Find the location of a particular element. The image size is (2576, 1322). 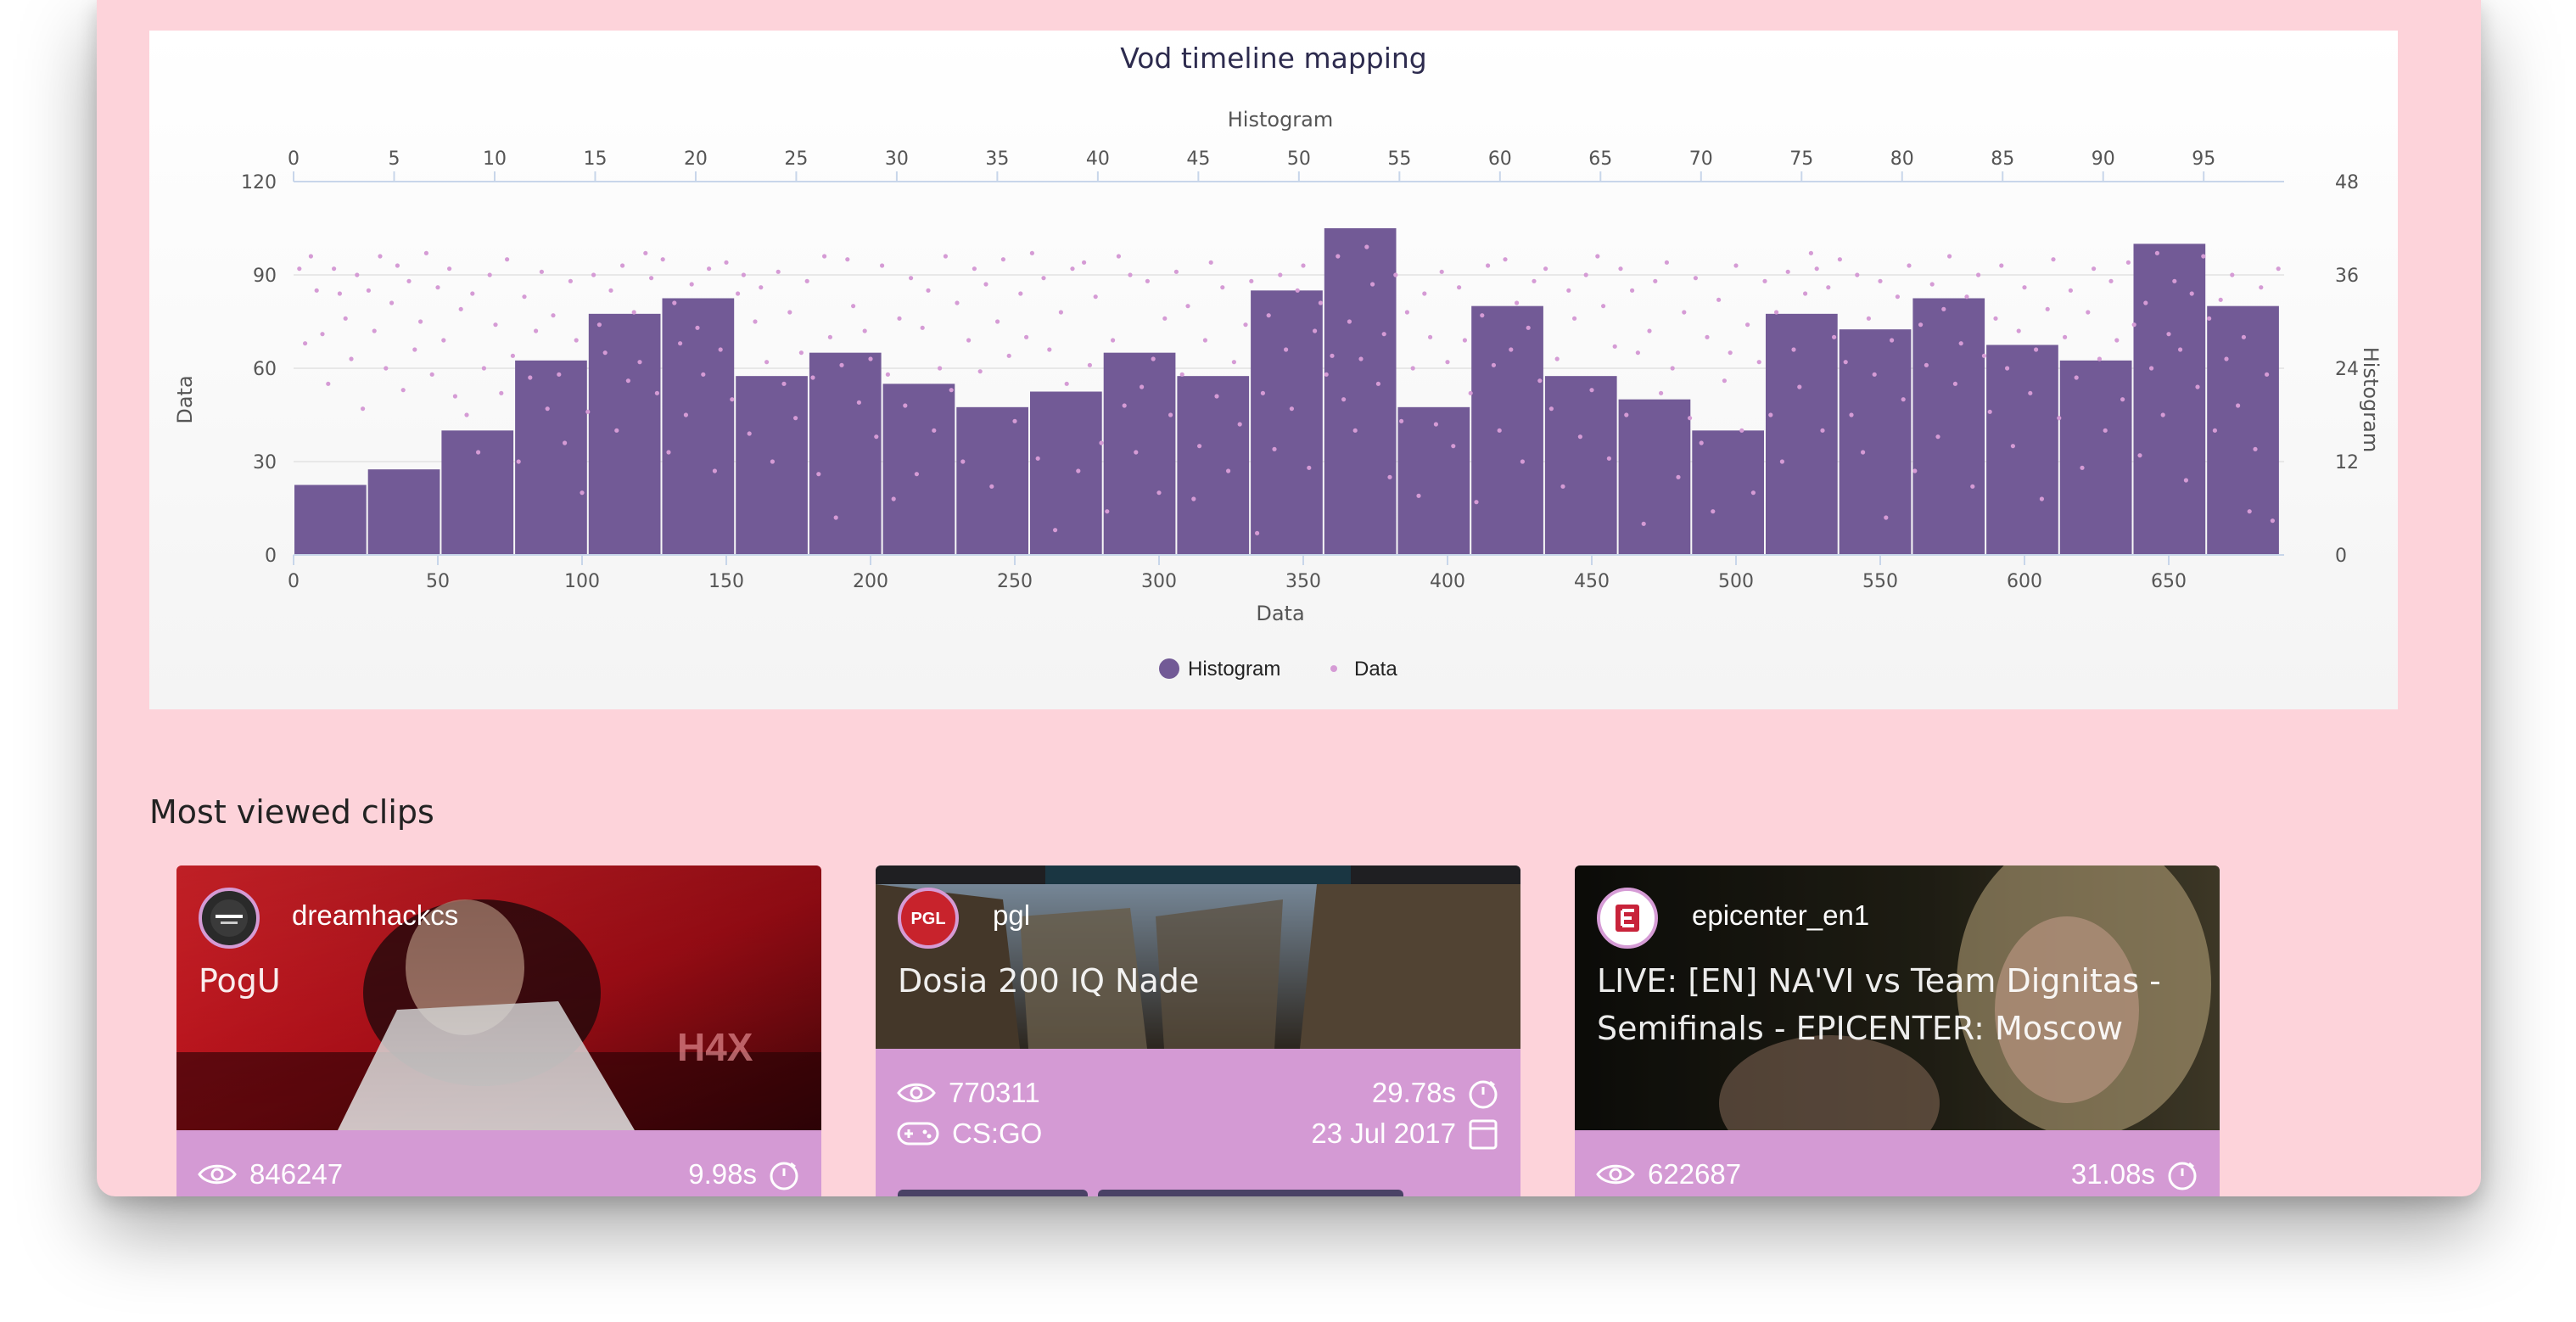

clip-card-1: H4X dreamhackcs PogU 846247 9.98s is located at coordinates (498, 1030).